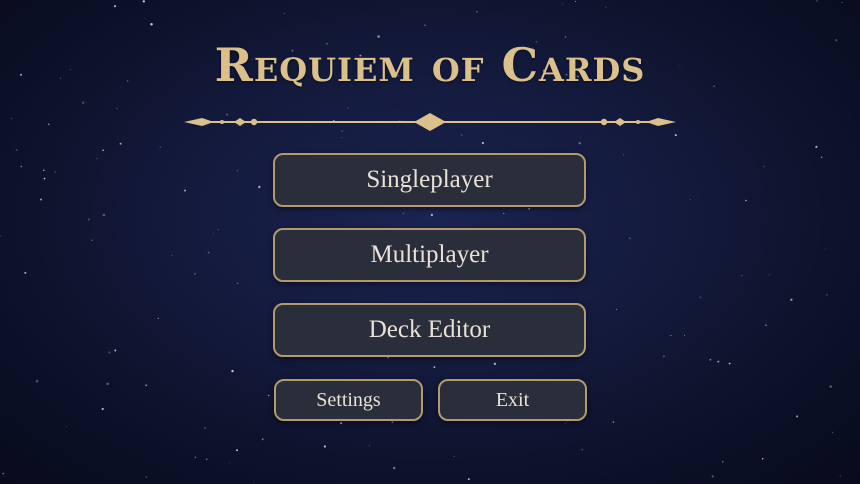  Describe the element at coordinates (429, 180) in the screenshot. I see `singleplayer-button: Singleplayer` at that location.